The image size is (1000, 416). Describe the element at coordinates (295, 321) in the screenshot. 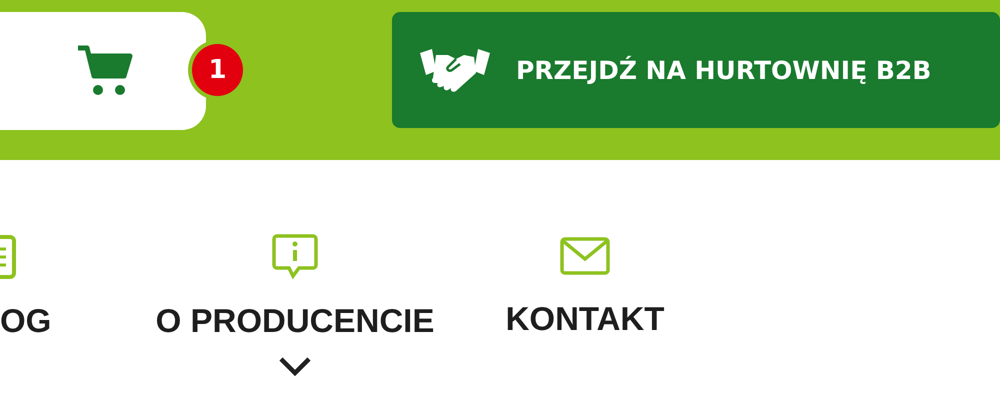

I see `nav-link: O PRODUCENCIE` at that location.